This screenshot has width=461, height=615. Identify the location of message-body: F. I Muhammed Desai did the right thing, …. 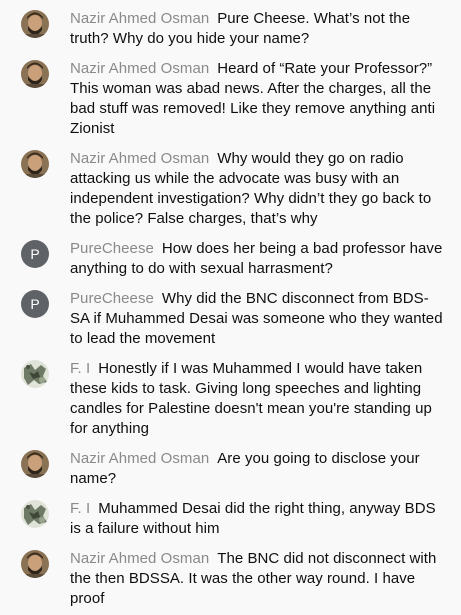
(256, 519).